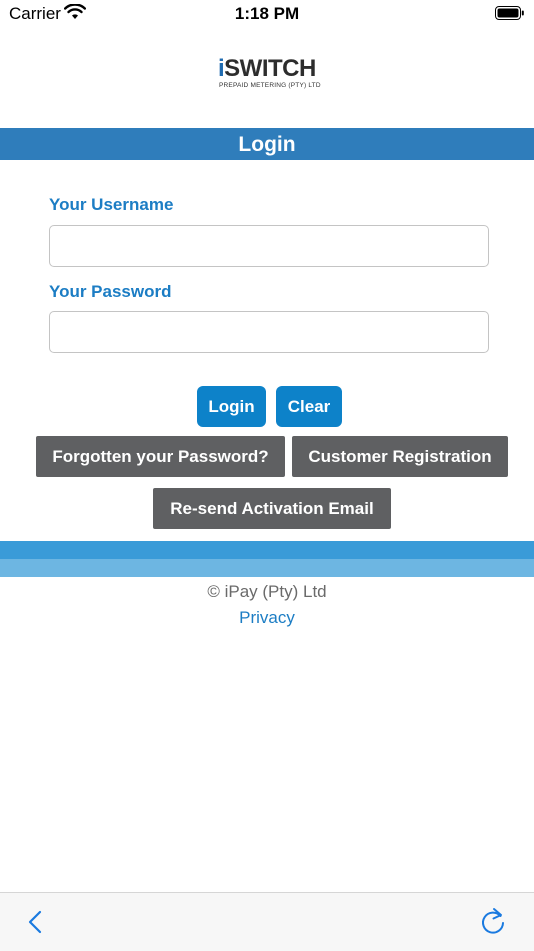 This screenshot has width=534, height=951. I want to click on status-bar: Carrier 1:18 PM, so click(267, 15).